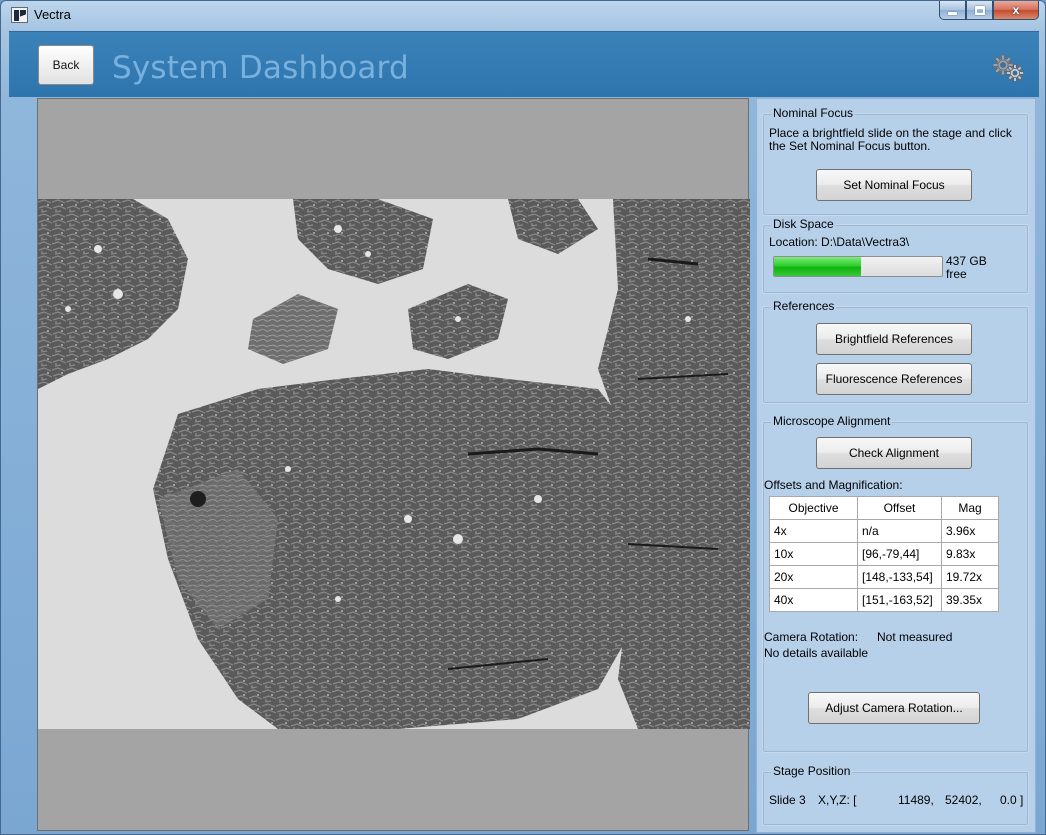 This screenshot has width=1046, height=835. I want to click on camera-rotation-label: Camera Rotation:, so click(811, 637).